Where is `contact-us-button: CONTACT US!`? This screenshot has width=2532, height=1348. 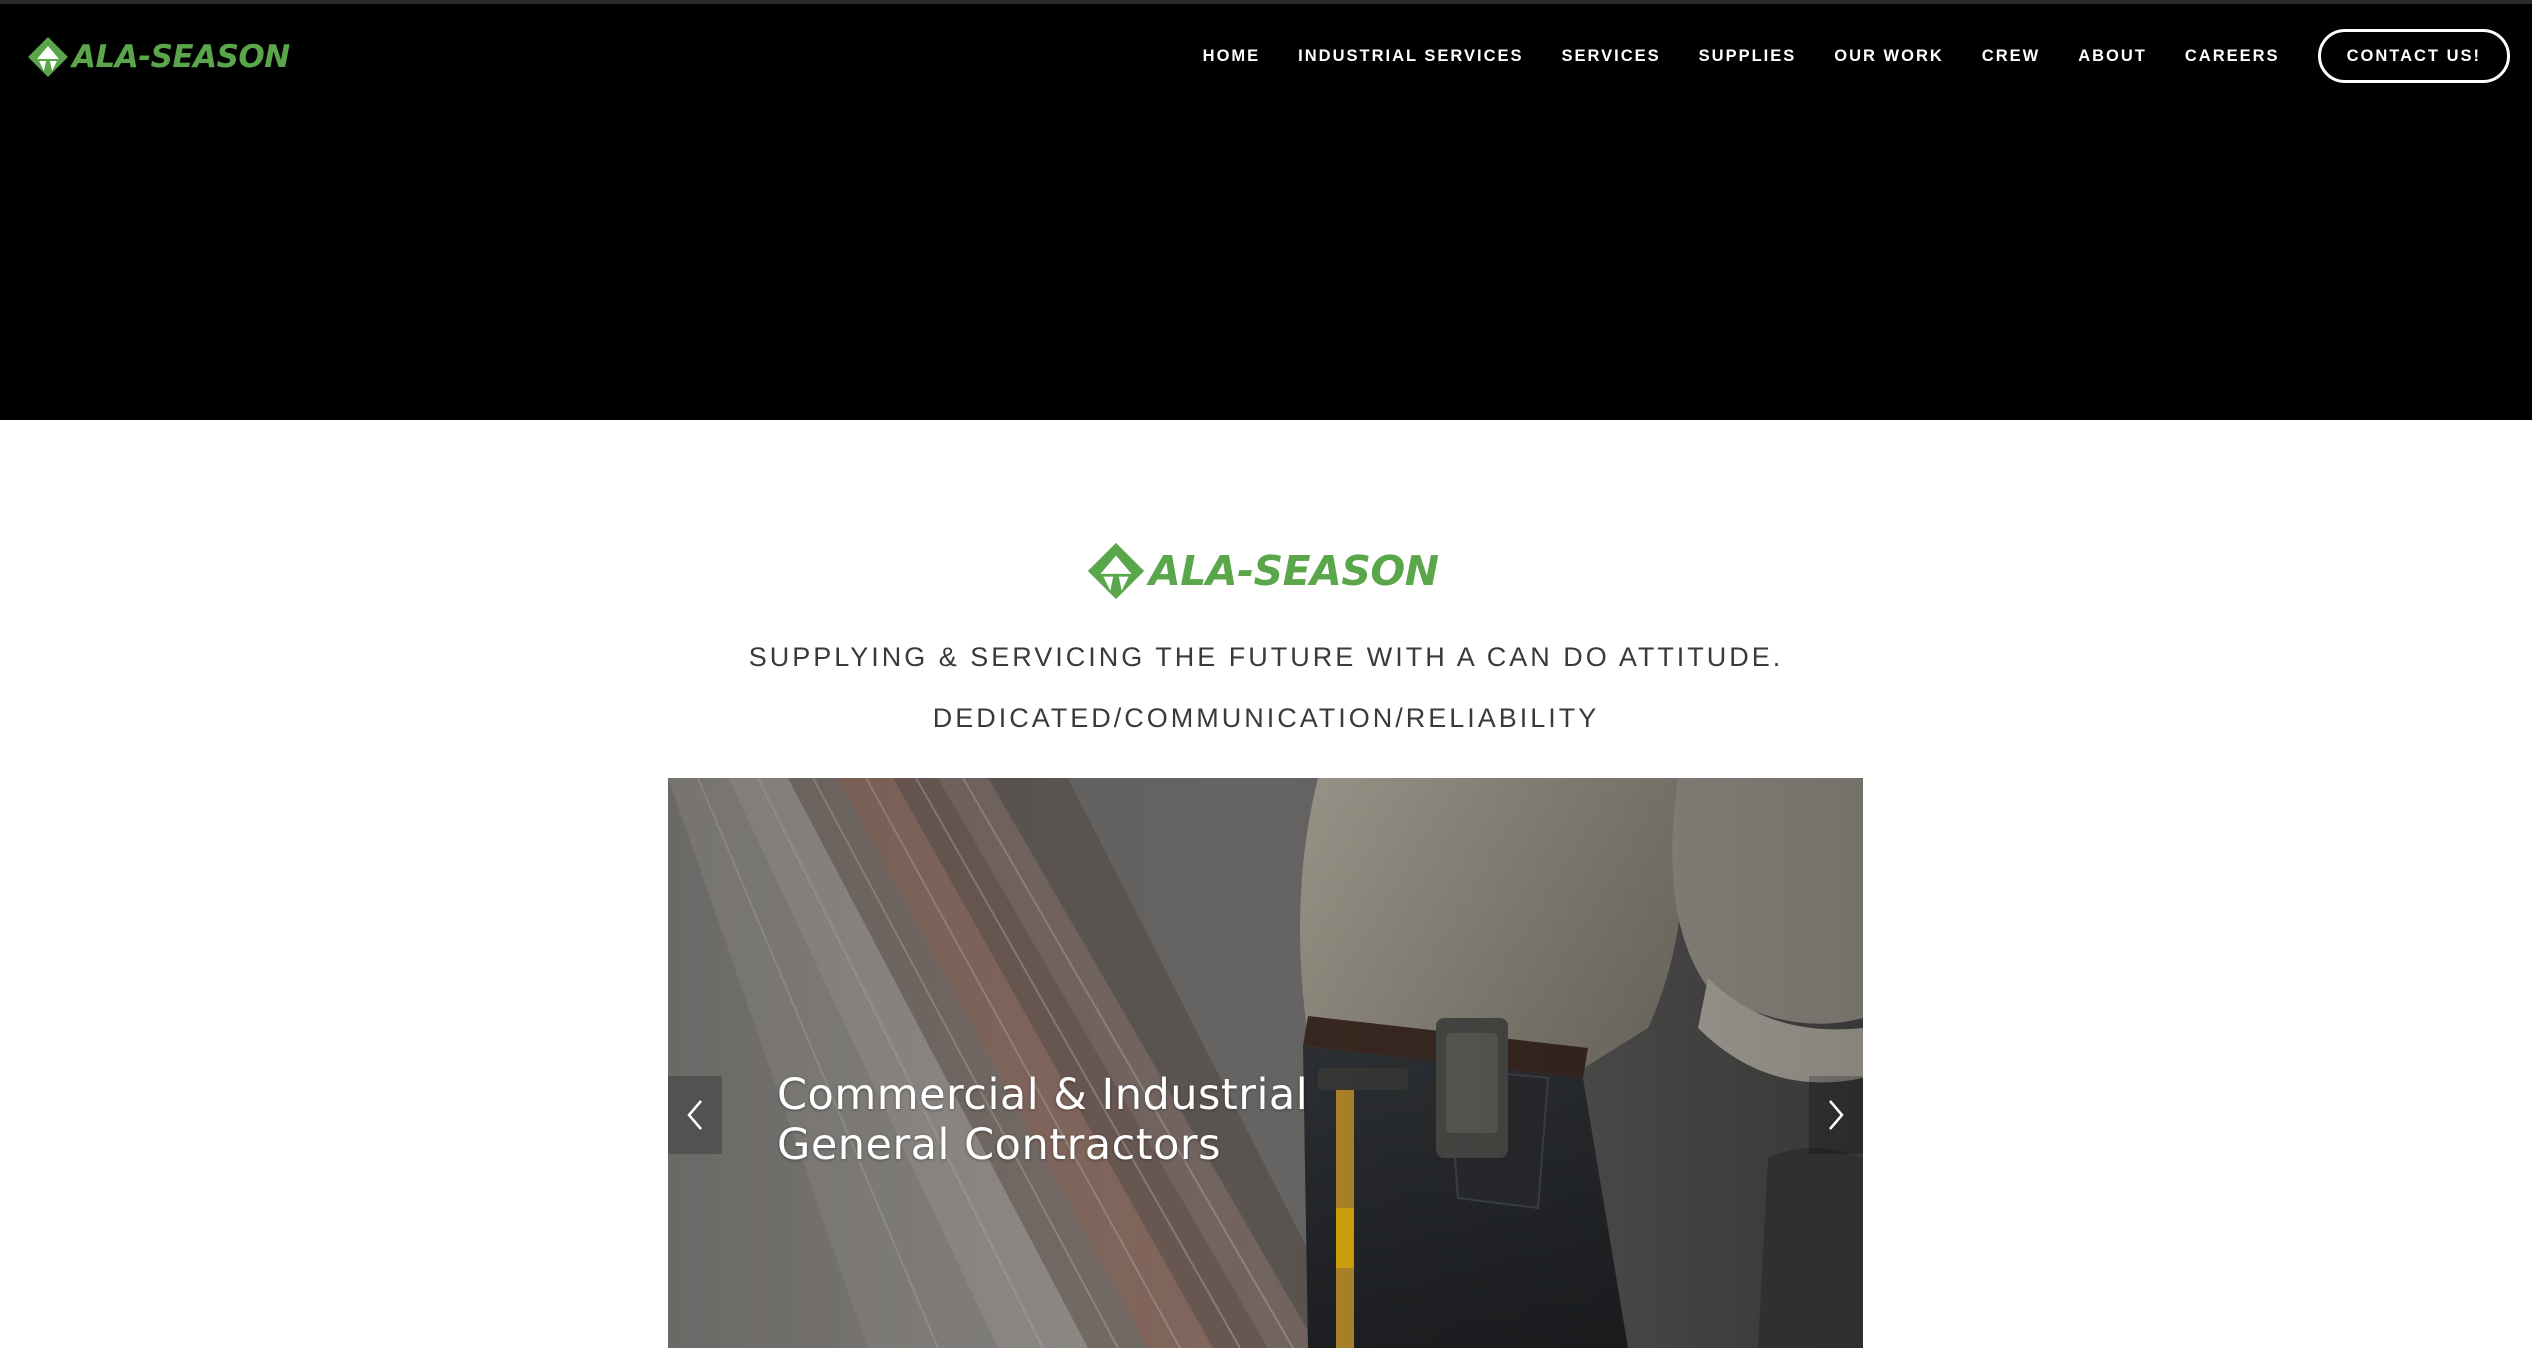 contact-us-button: CONTACT US! is located at coordinates (2413, 56).